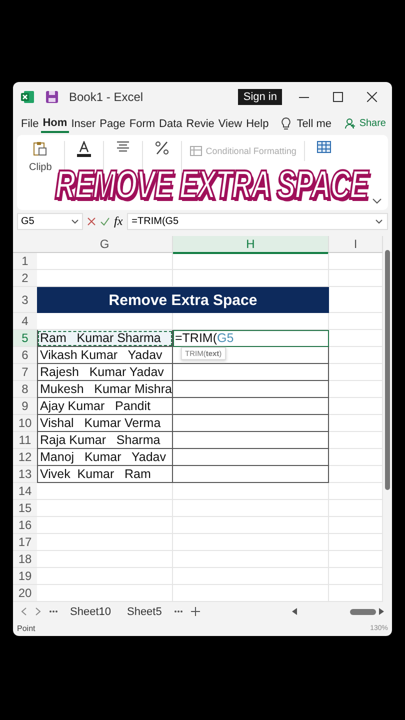 The width and height of the screenshot is (405, 720). I want to click on ribbon-tab: Inser, so click(83, 124).